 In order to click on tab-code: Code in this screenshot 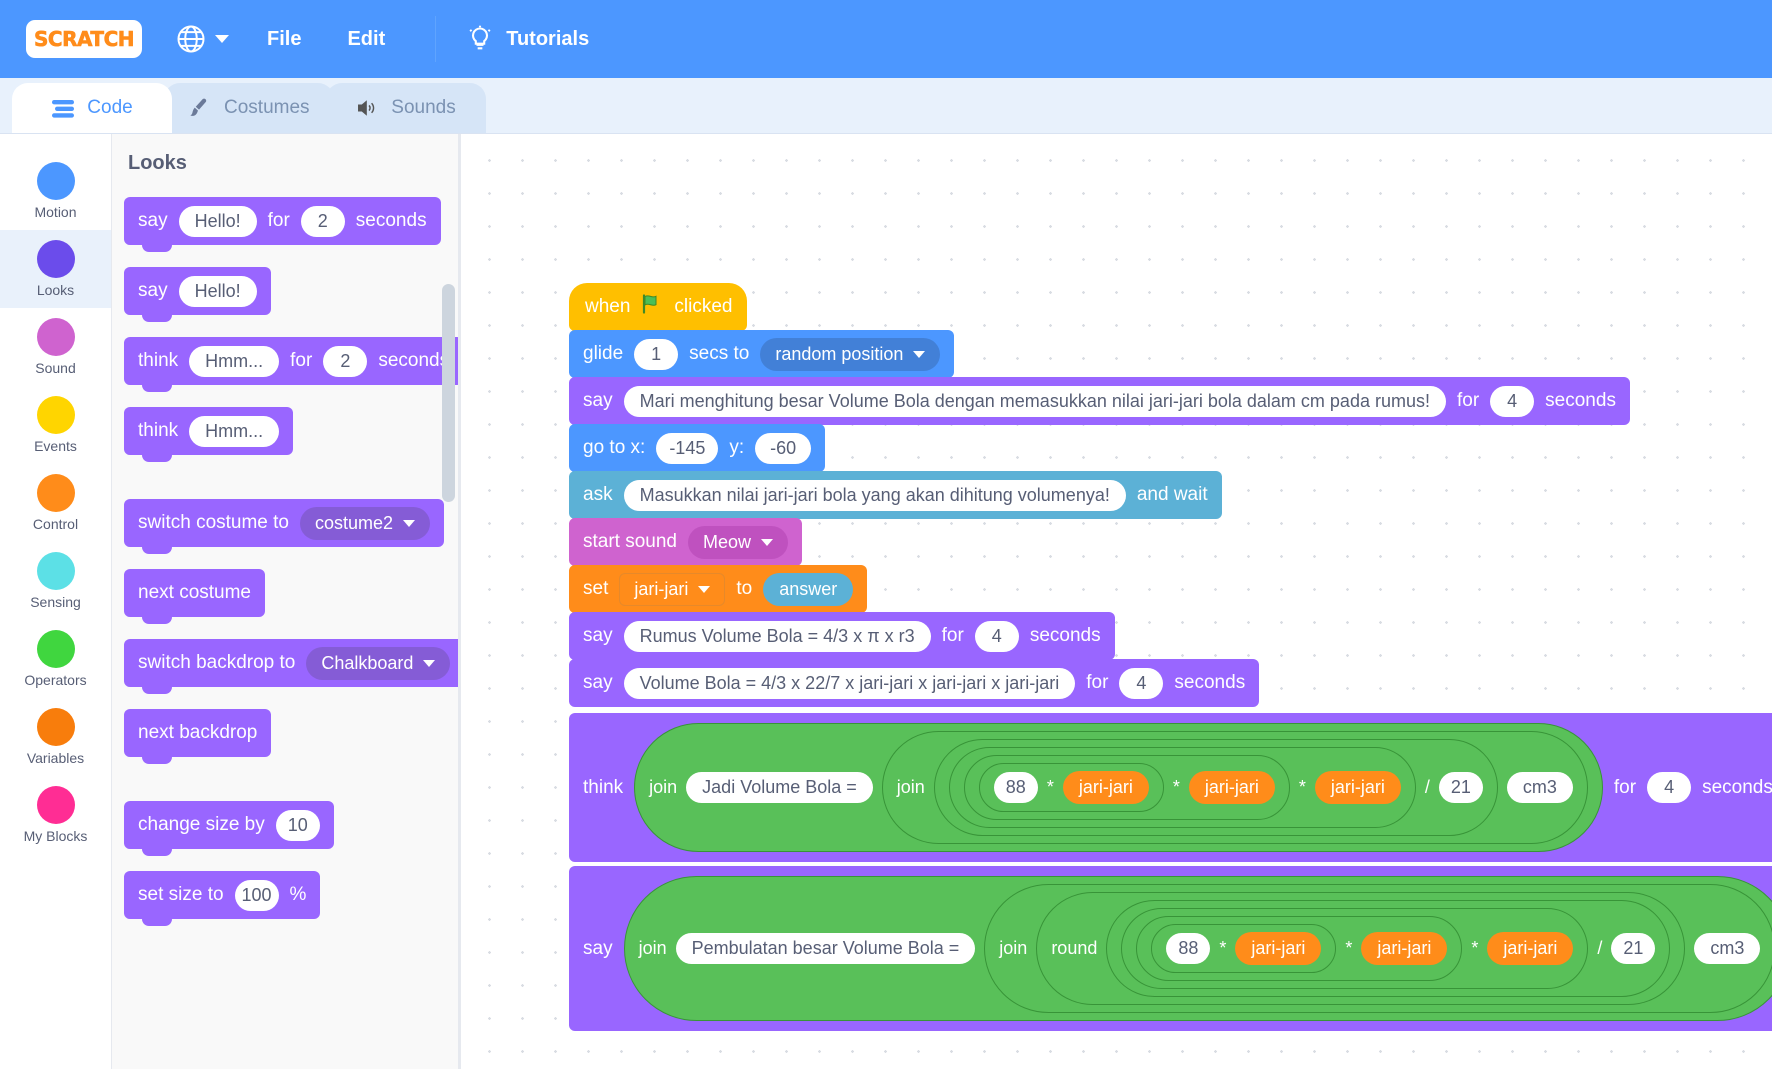, I will do `click(92, 108)`.